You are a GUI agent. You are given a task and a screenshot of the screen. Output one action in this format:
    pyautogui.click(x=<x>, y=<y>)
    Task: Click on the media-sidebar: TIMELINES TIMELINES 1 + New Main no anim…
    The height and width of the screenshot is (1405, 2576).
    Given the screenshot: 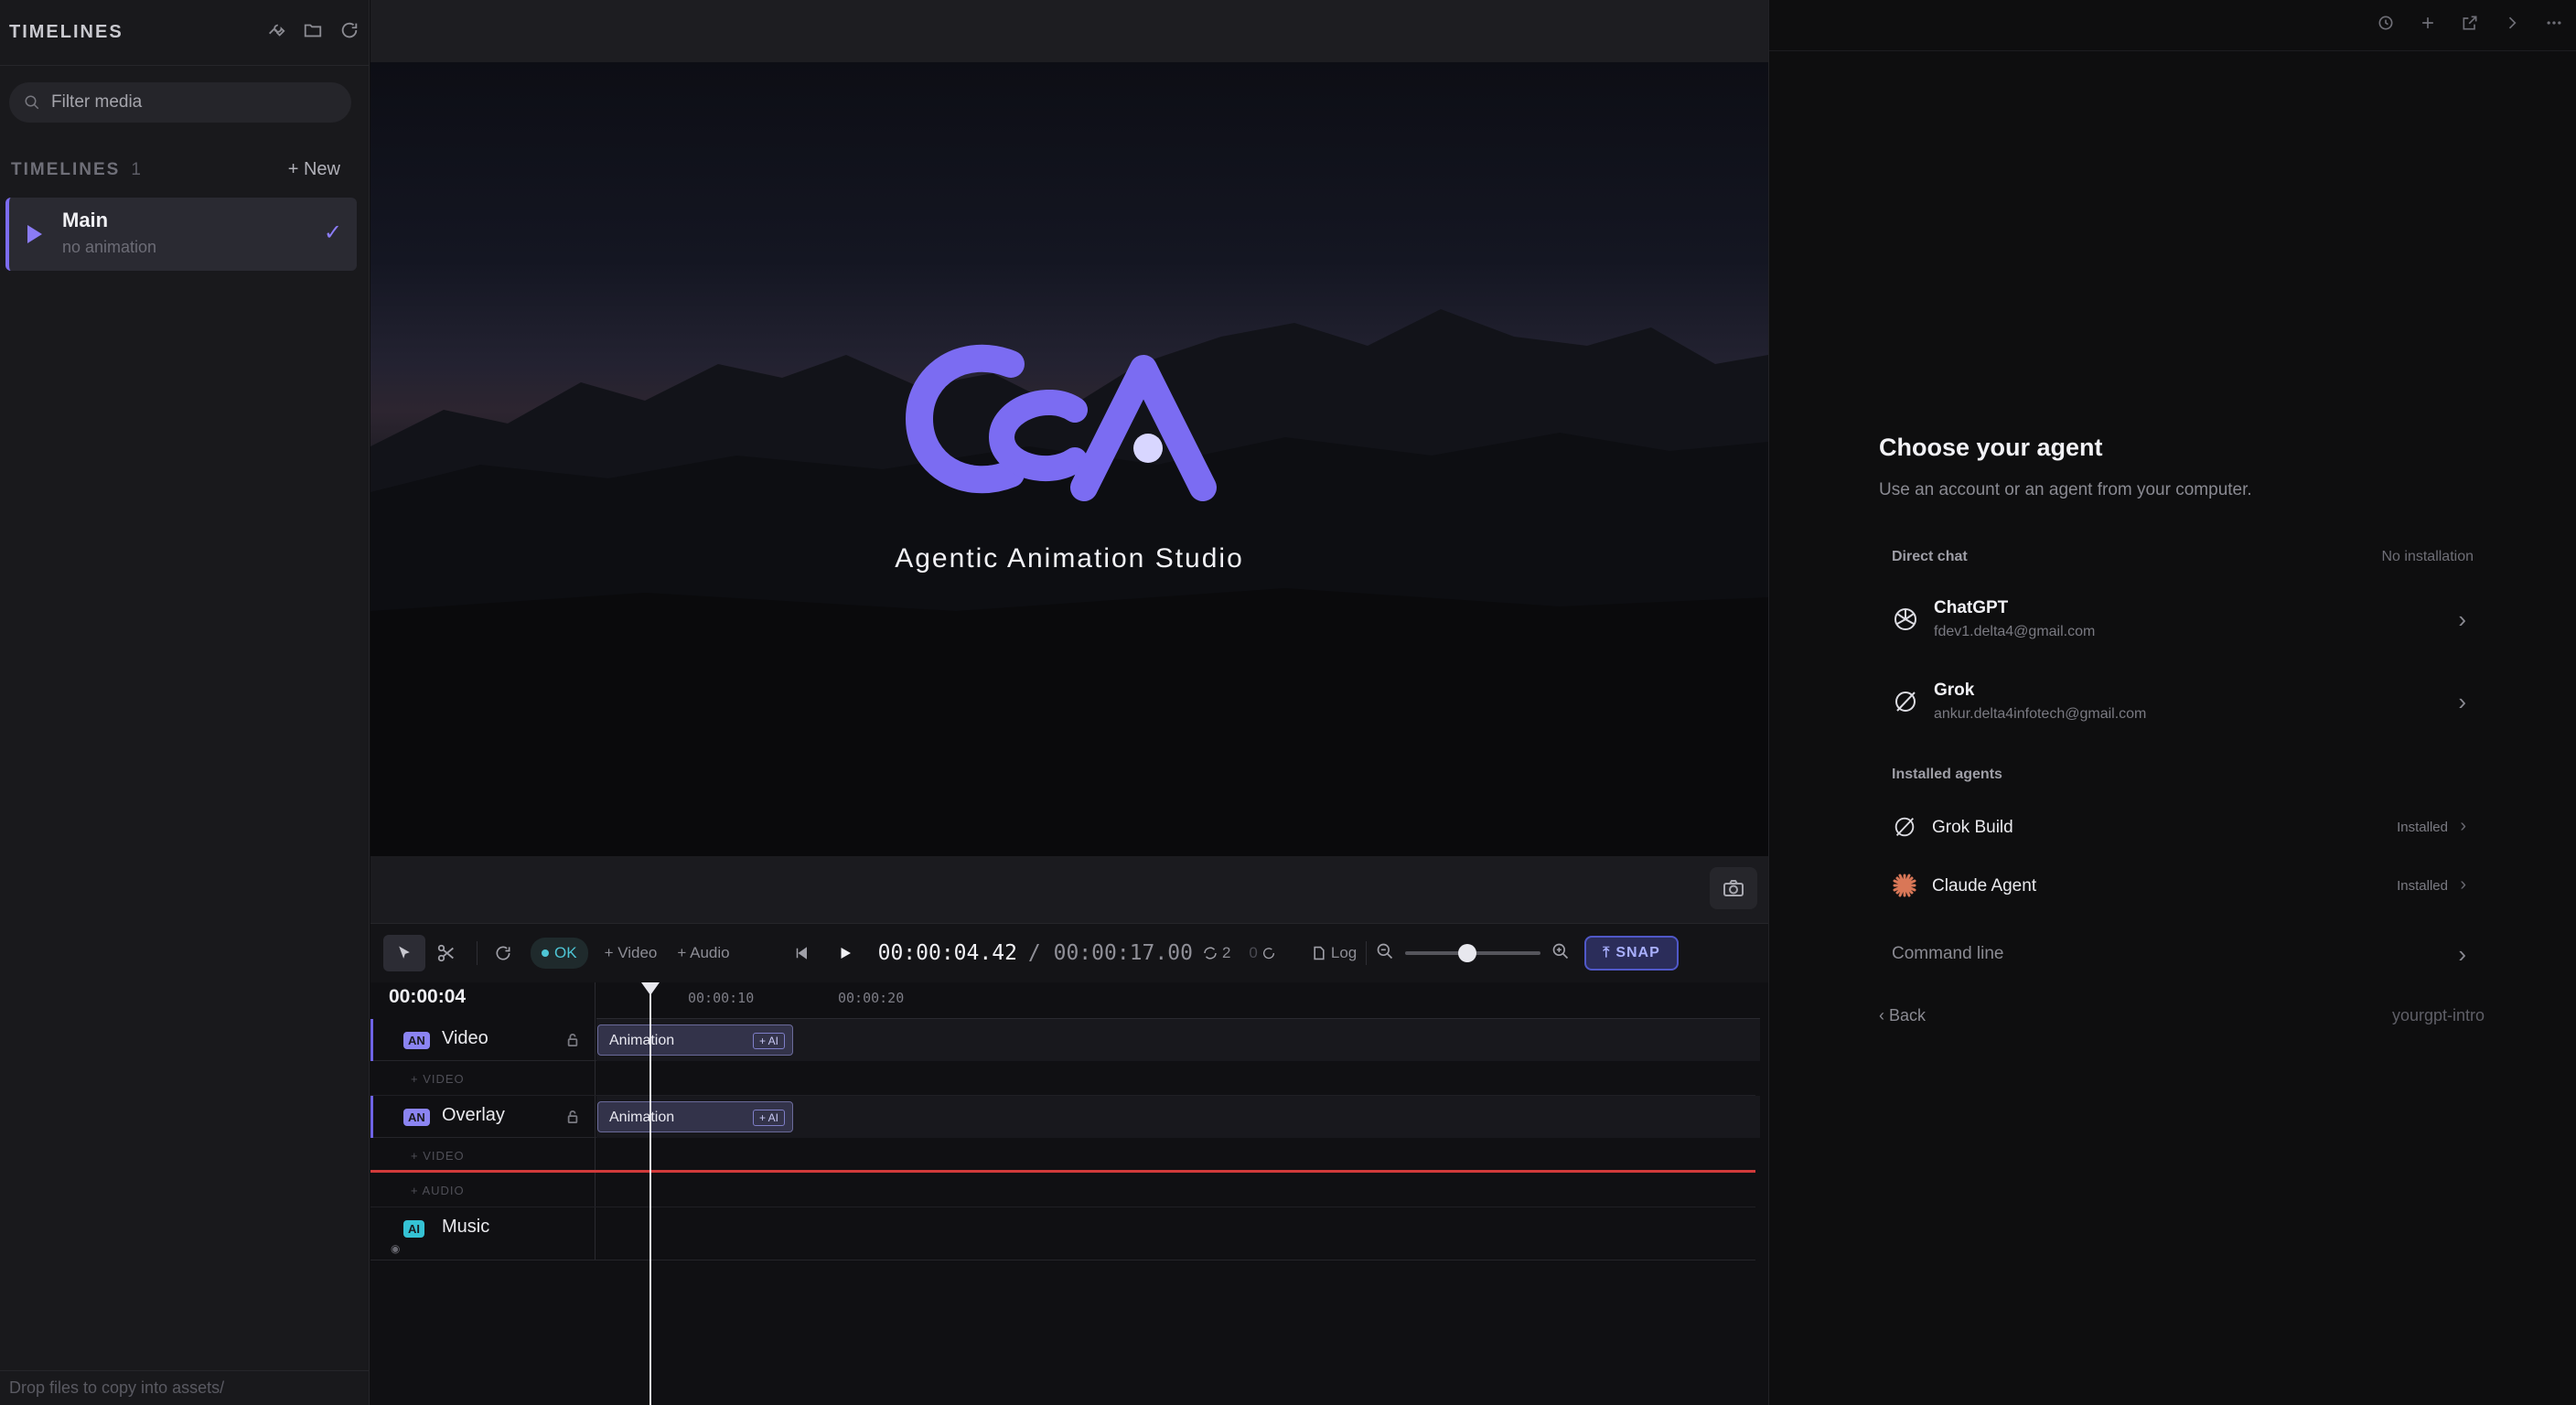 What is the action you would take?
    pyautogui.click(x=185, y=702)
    